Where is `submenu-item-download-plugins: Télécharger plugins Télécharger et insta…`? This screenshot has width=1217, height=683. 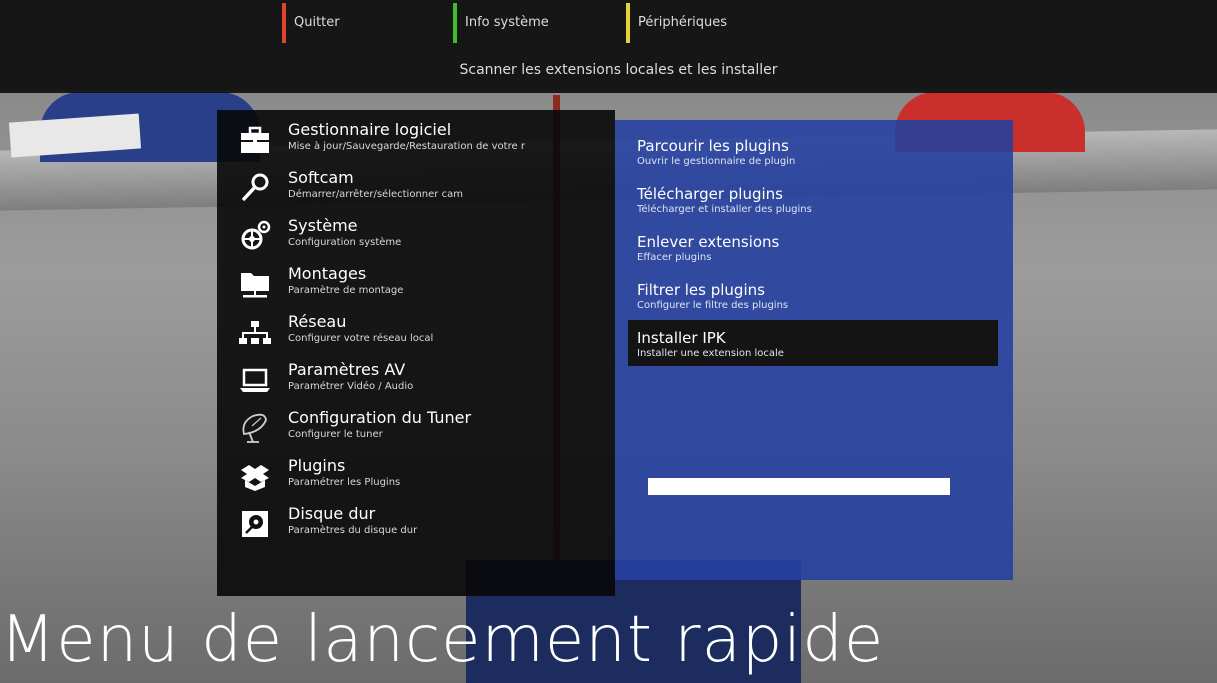 submenu-item-download-plugins: Télécharger plugins Télécharger et insta… is located at coordinates (813, 207).